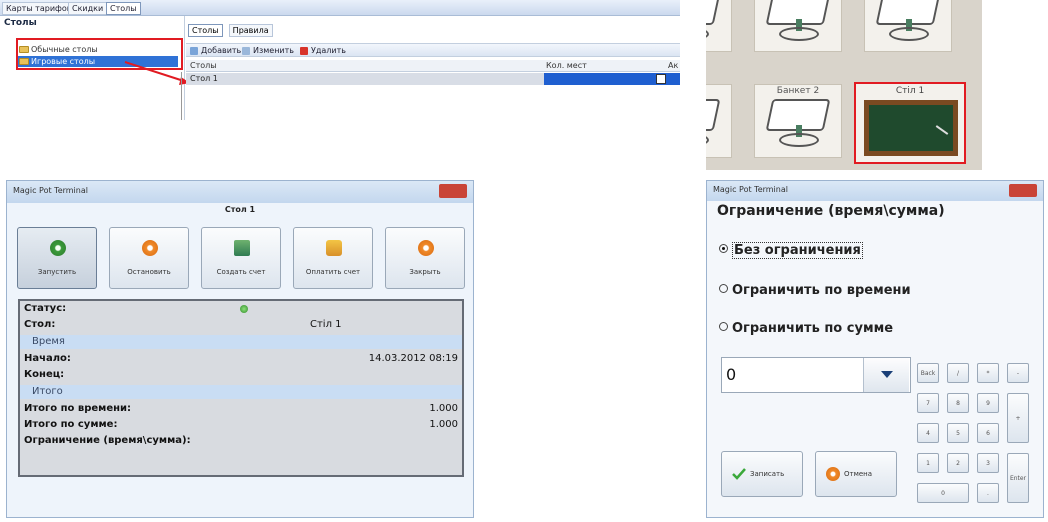 Image resolution: width=1048 pixels, height=522 pixels. Describe the element at coordinates (241, 392) in the screenshot. I see `total-group-header: Итого` at that location.